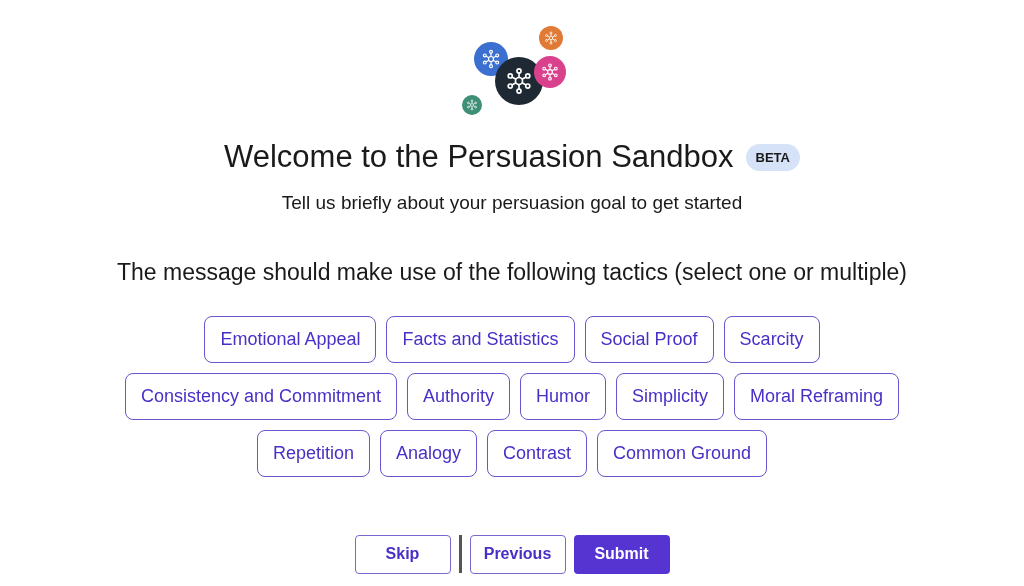 The width and height of the screenshot is (1024, 586). What do you see at coordinates (537, 453) in the screenshot?
I see `tactic-chip: Contrast` at bounding box center [537, 453].